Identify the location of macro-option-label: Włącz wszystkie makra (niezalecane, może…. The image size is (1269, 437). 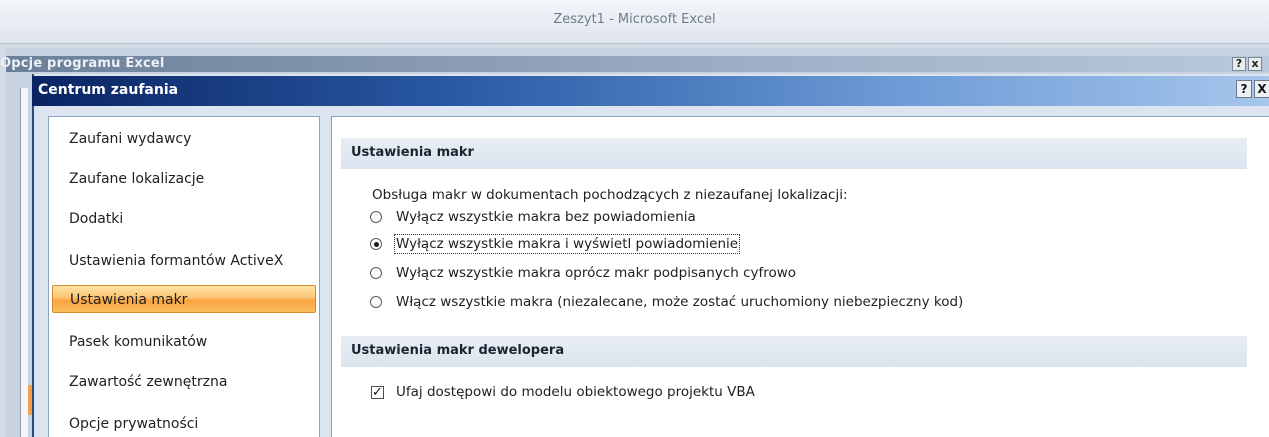
(680, 302).